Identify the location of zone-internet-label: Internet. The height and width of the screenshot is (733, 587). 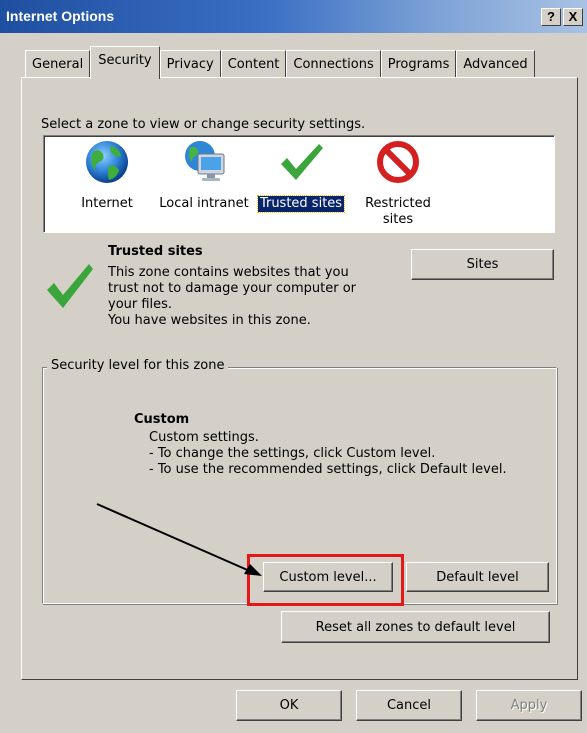
(107, 203).